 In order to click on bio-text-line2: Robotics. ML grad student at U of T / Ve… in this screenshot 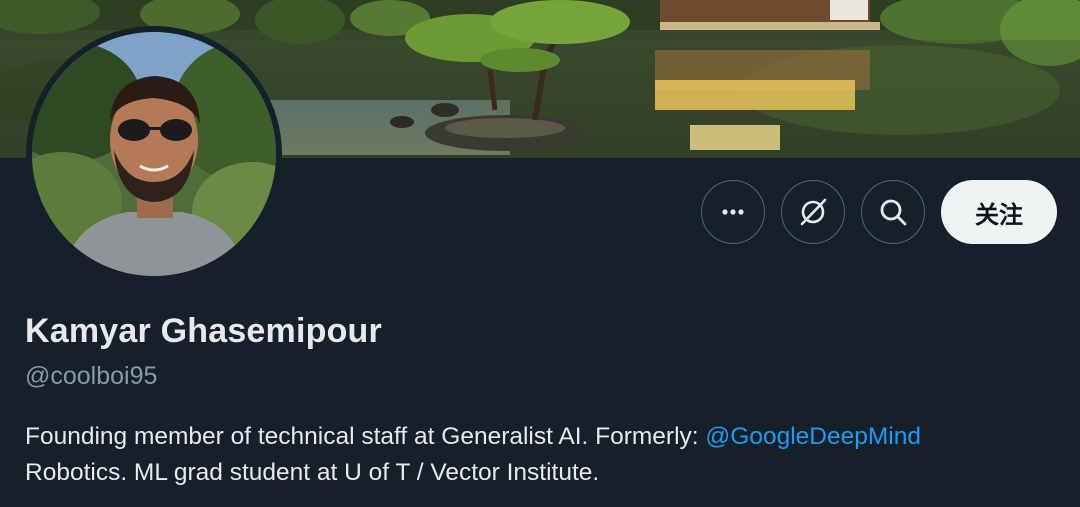, I will do `click(312, 472)`.